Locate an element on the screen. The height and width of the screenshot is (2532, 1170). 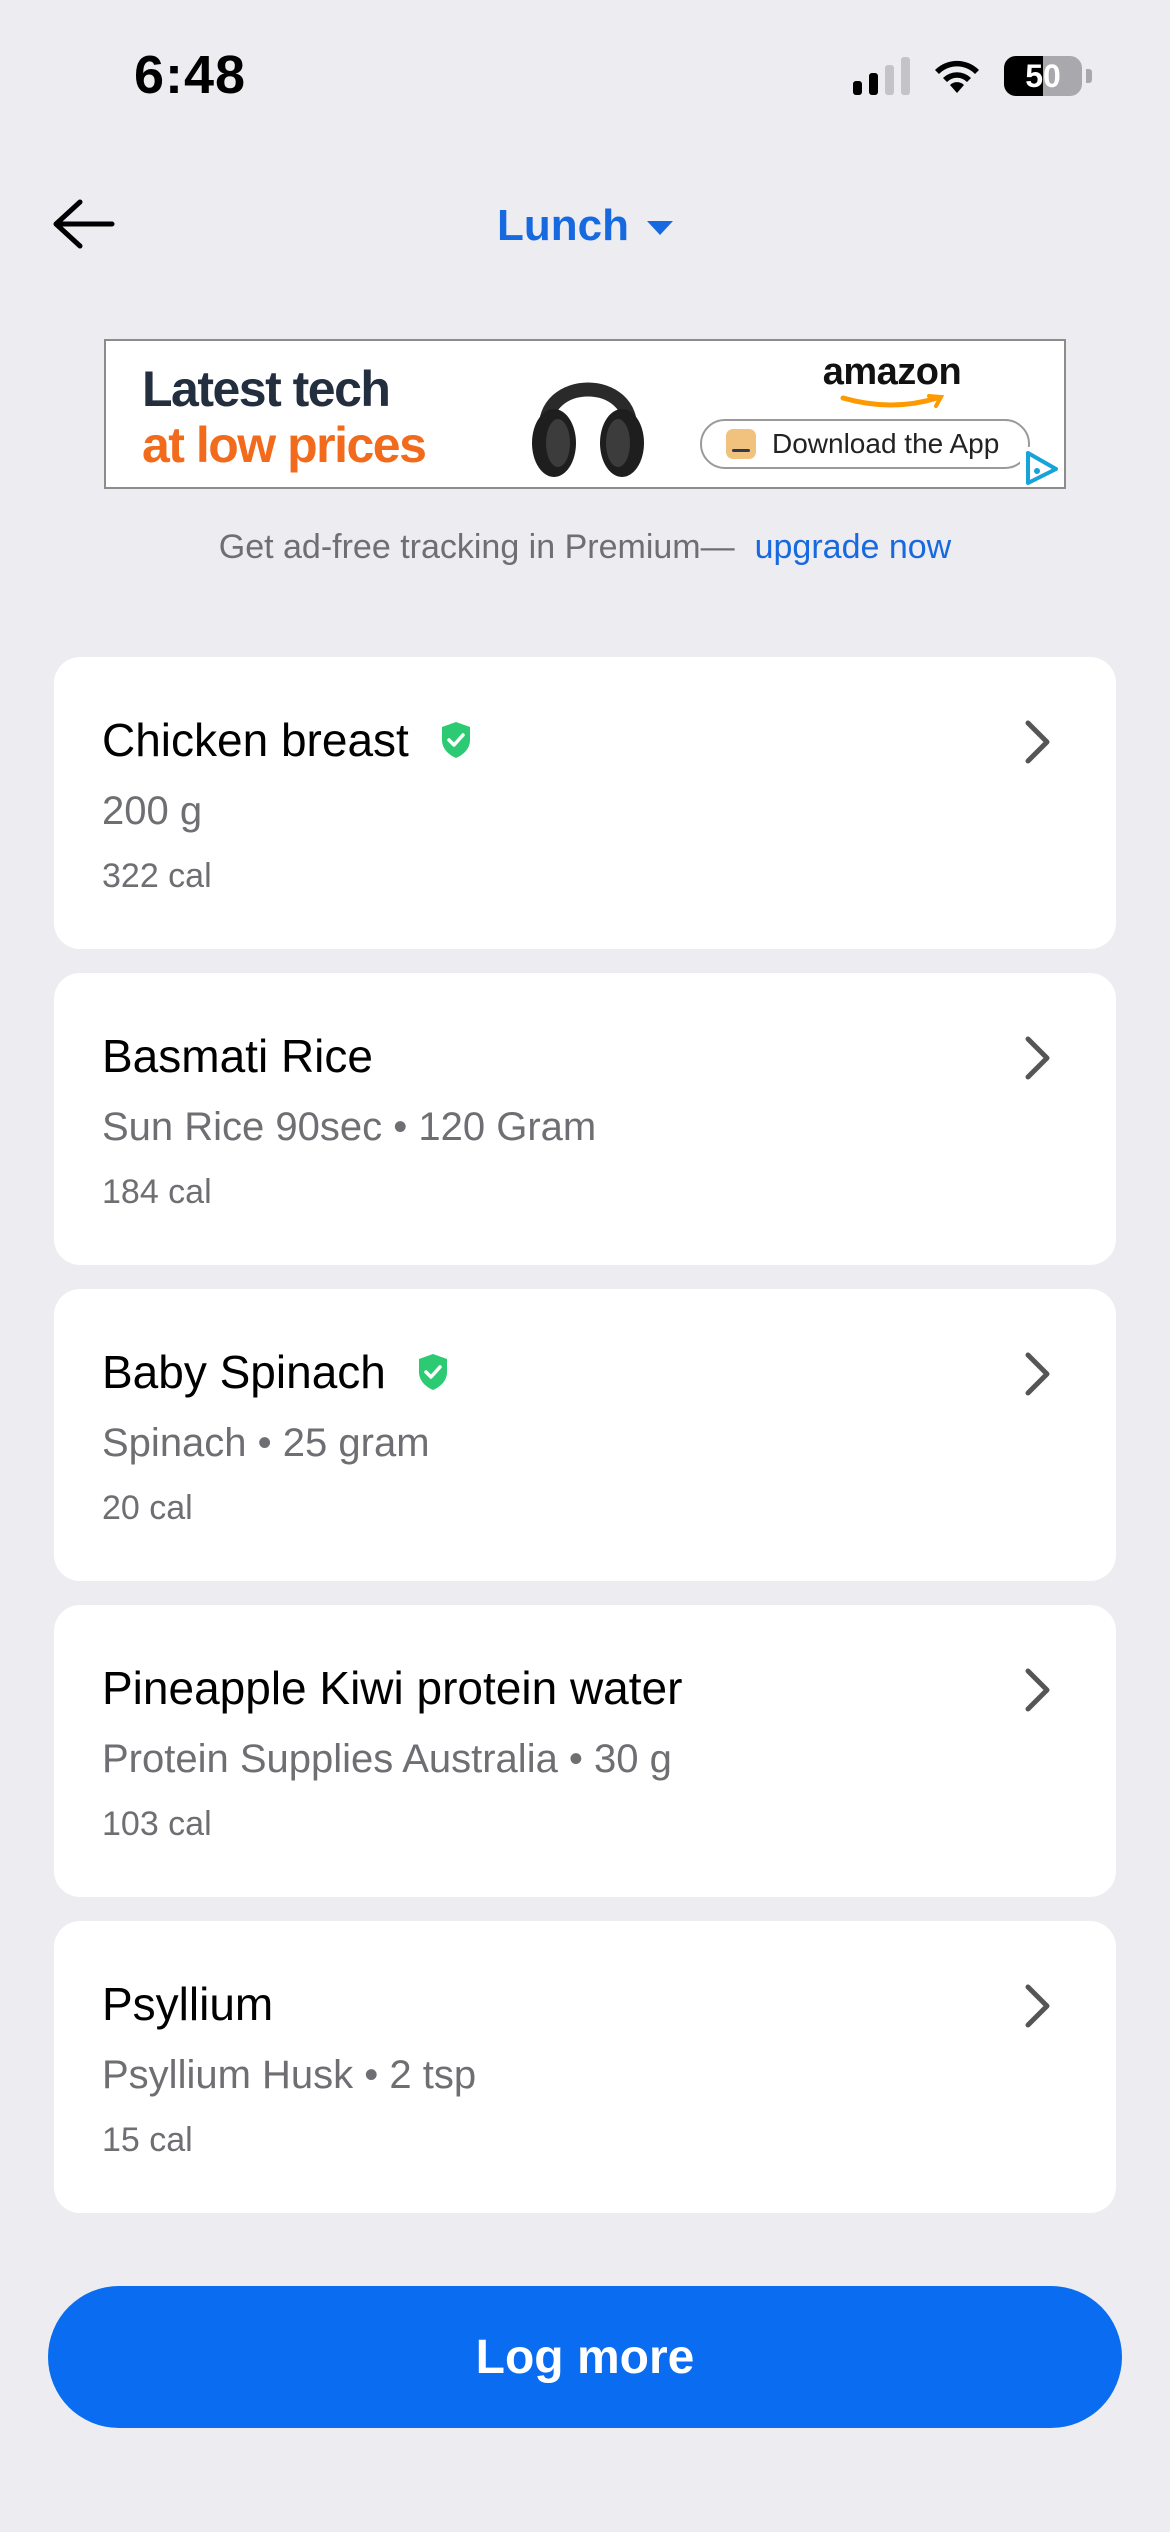
food-name-row: Baby Spinach is located at coordinates (276, 1372).